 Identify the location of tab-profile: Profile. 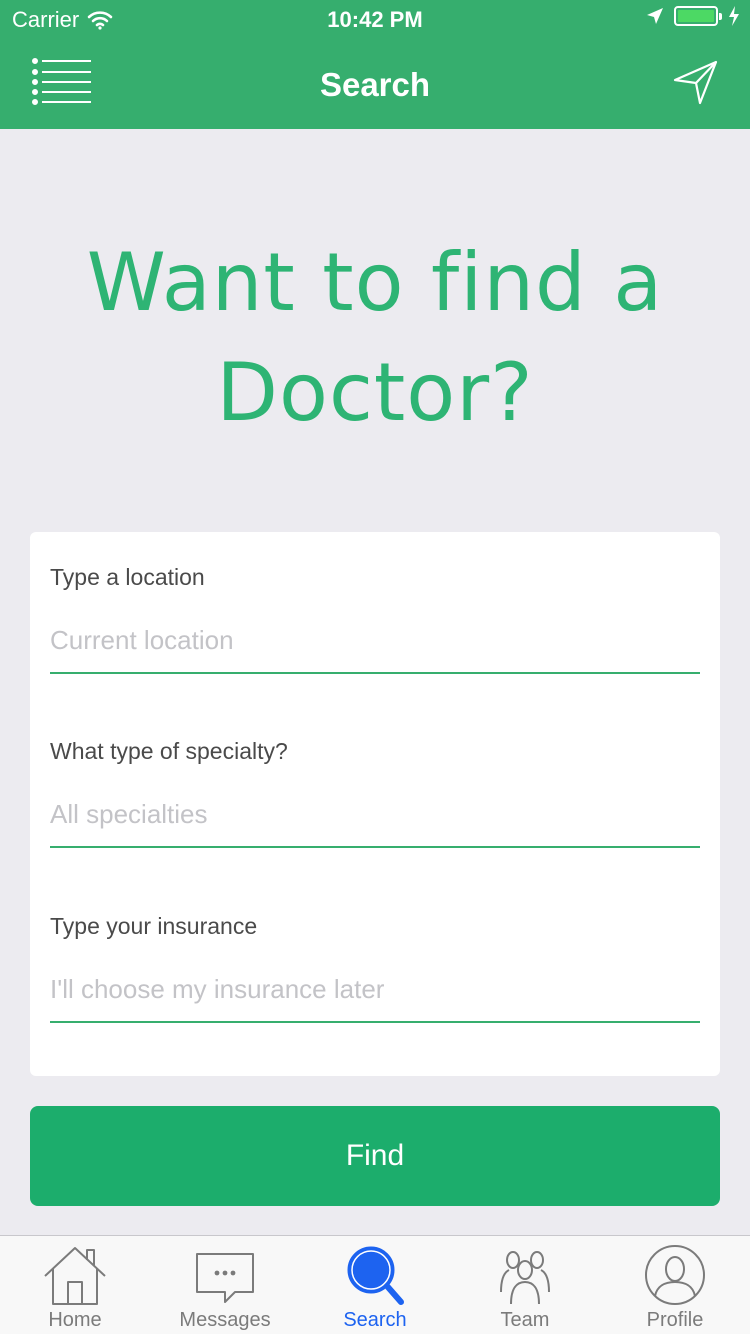
(675, 1285).